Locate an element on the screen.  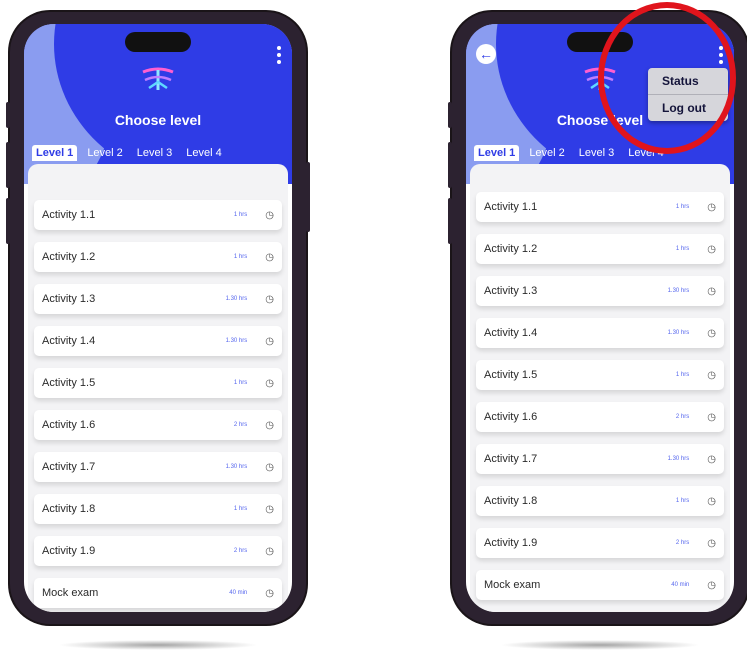
kebab-menu-icon is located at coordinates (279, 55).